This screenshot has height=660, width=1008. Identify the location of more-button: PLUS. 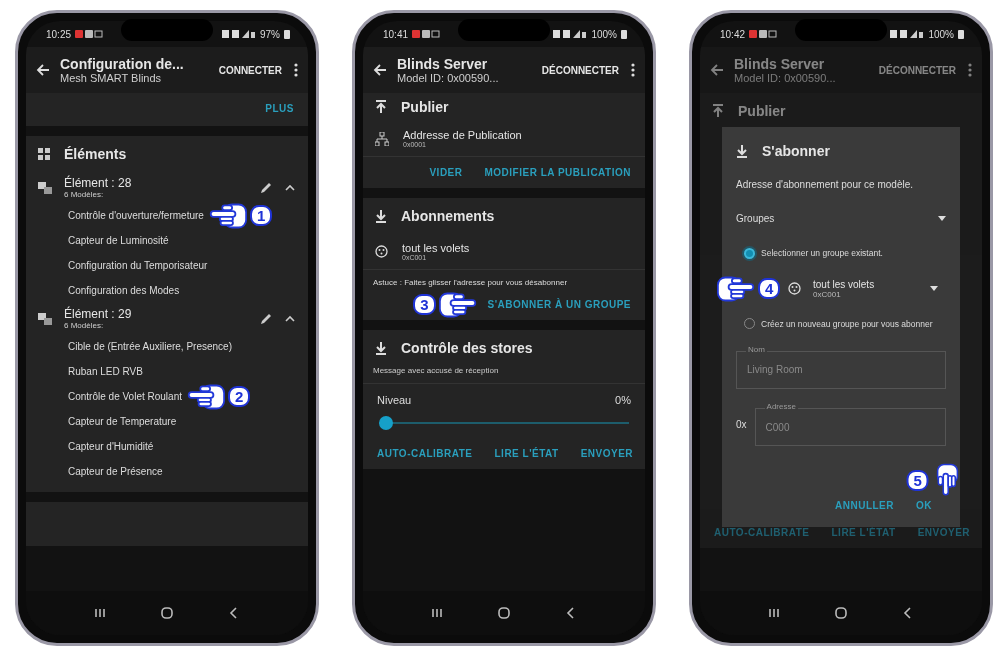
(279, 108).